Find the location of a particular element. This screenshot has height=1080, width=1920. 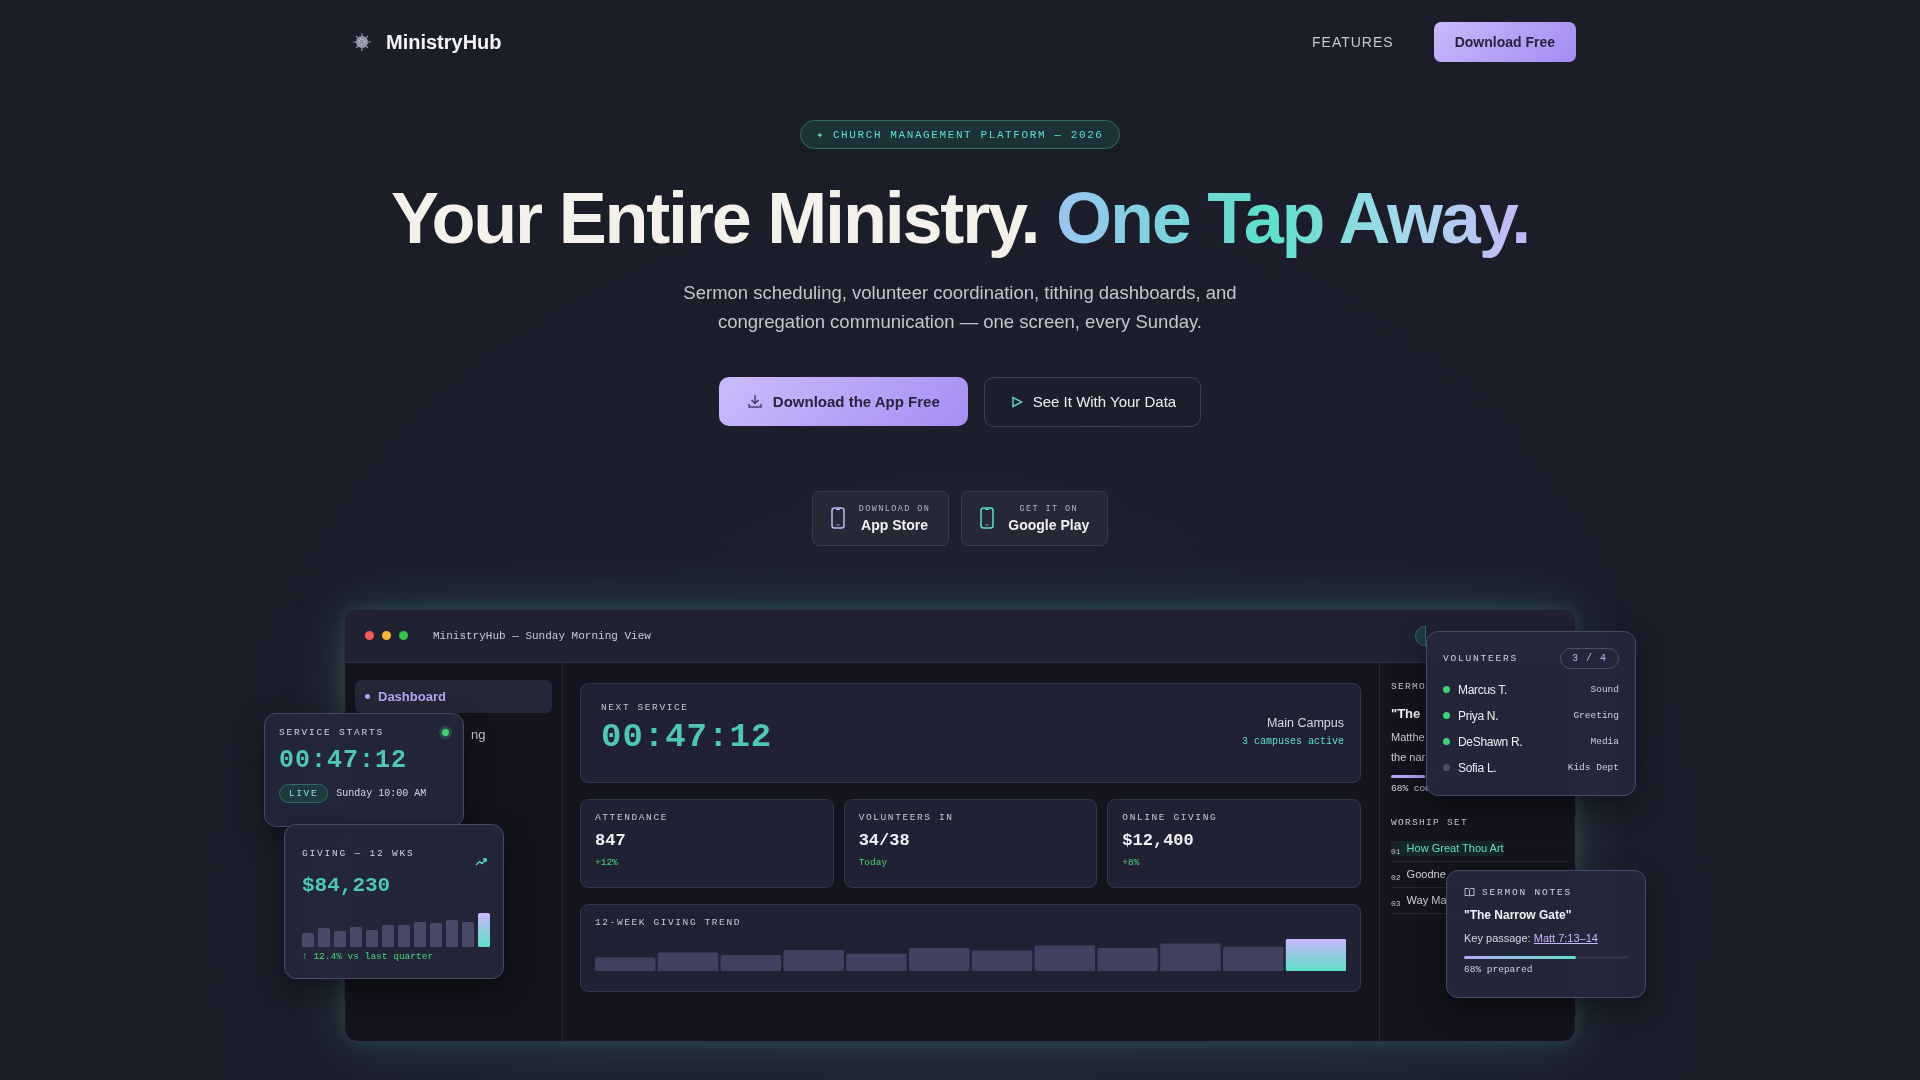

platform-badge: ✦ CHURCH MANAGEMENT PLATFORM — 2026 is located at coordinates (960, 134).